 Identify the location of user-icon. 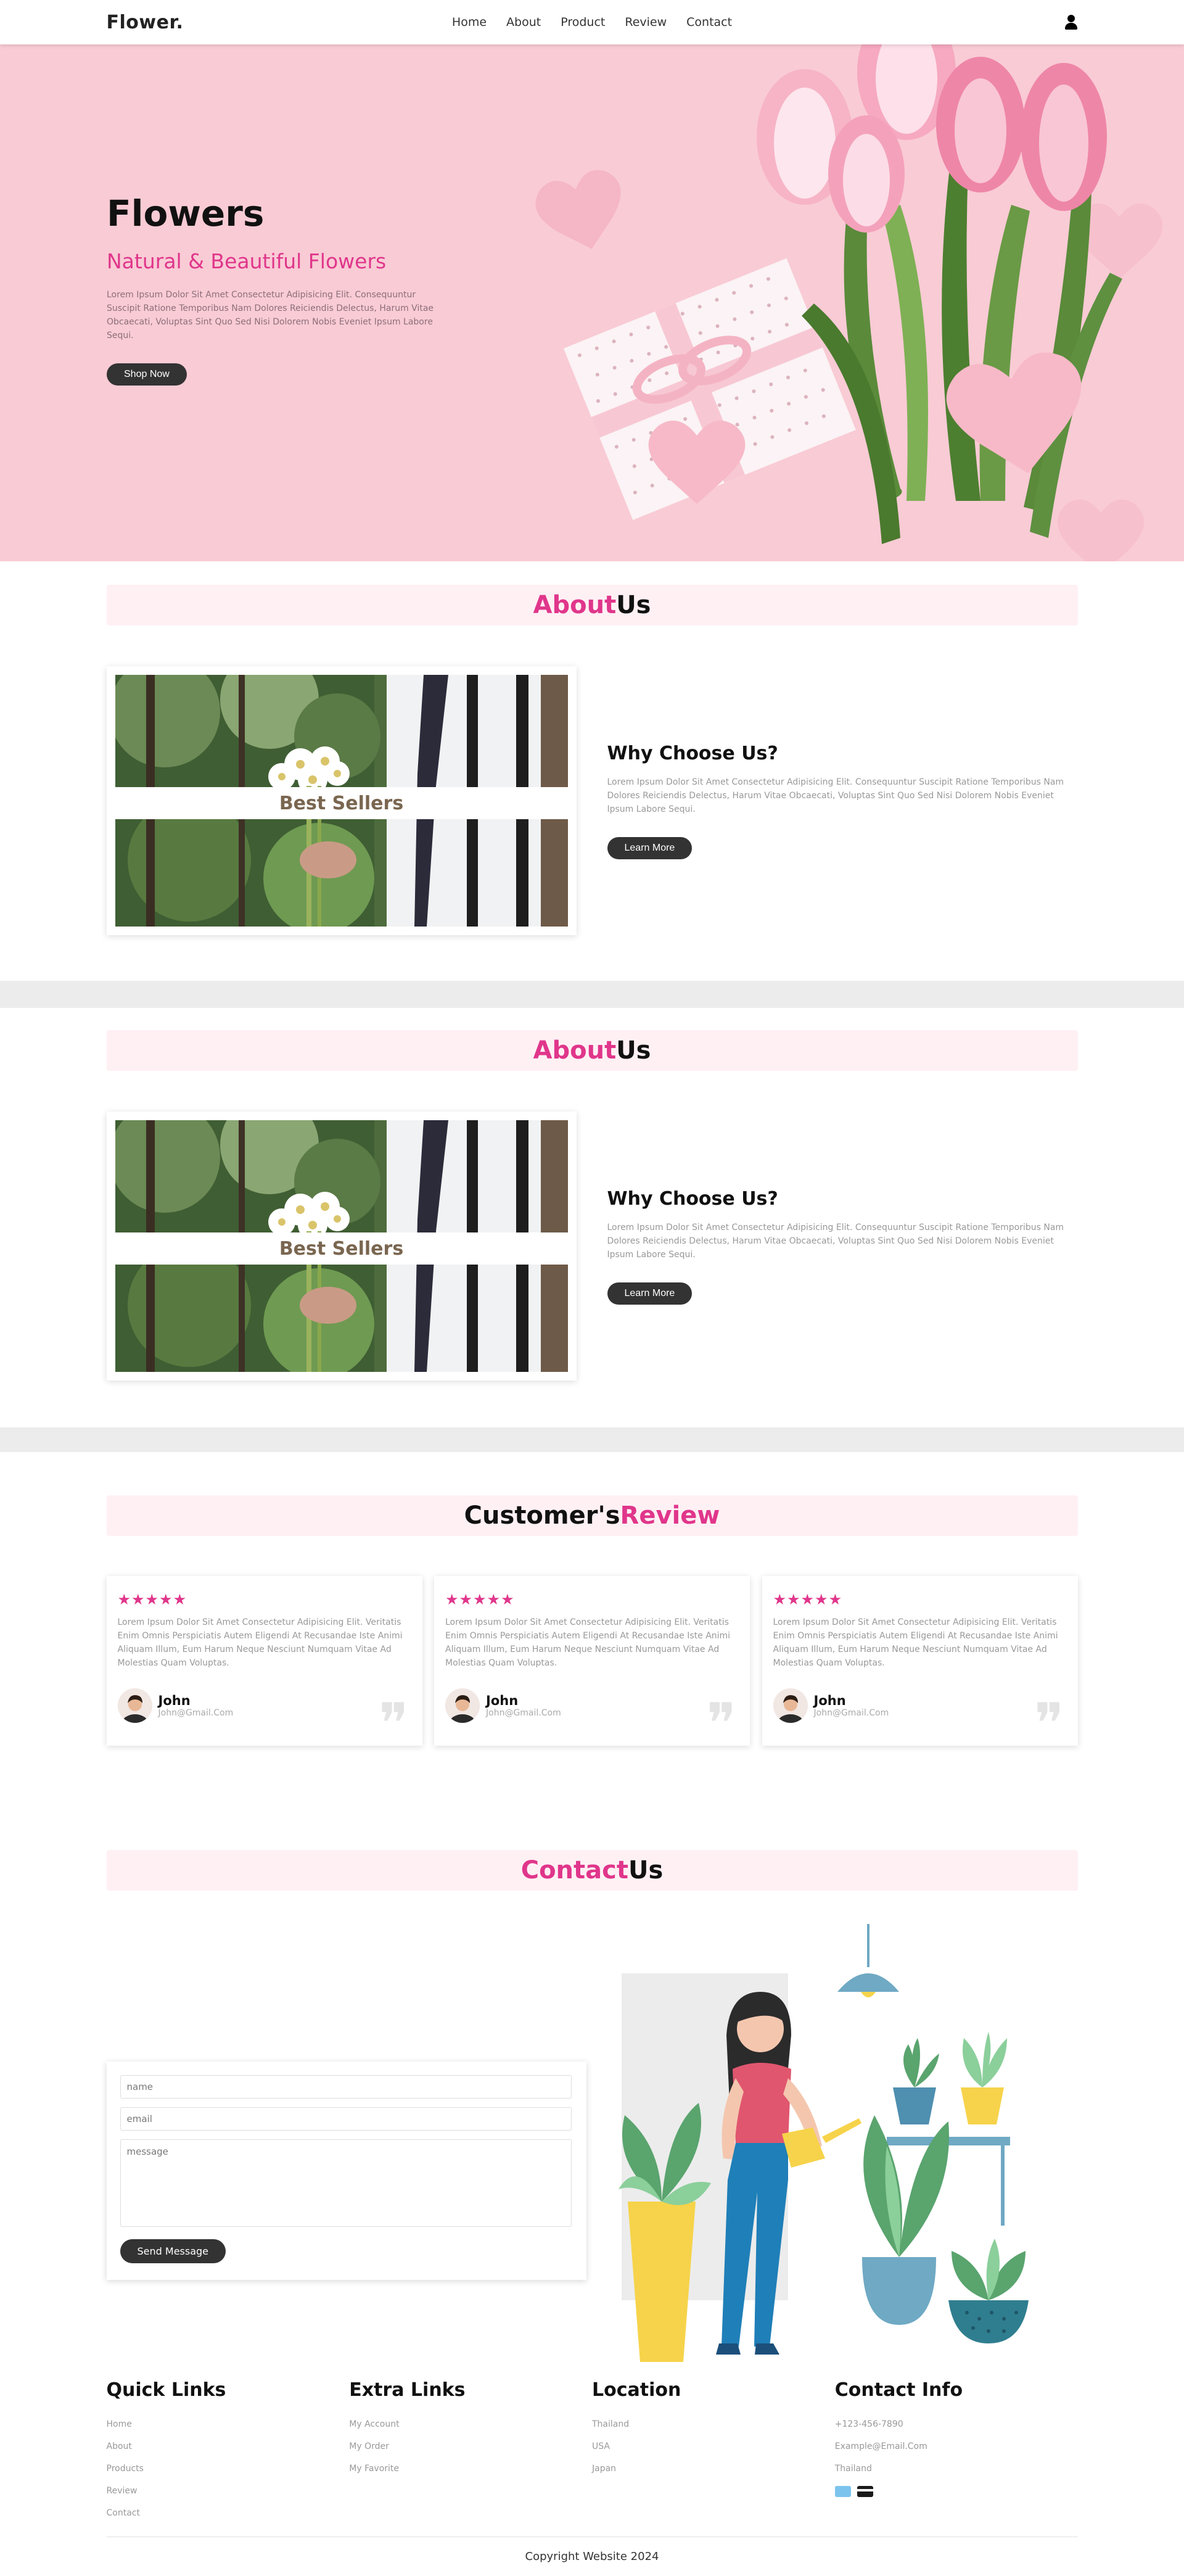
(1071, 22).